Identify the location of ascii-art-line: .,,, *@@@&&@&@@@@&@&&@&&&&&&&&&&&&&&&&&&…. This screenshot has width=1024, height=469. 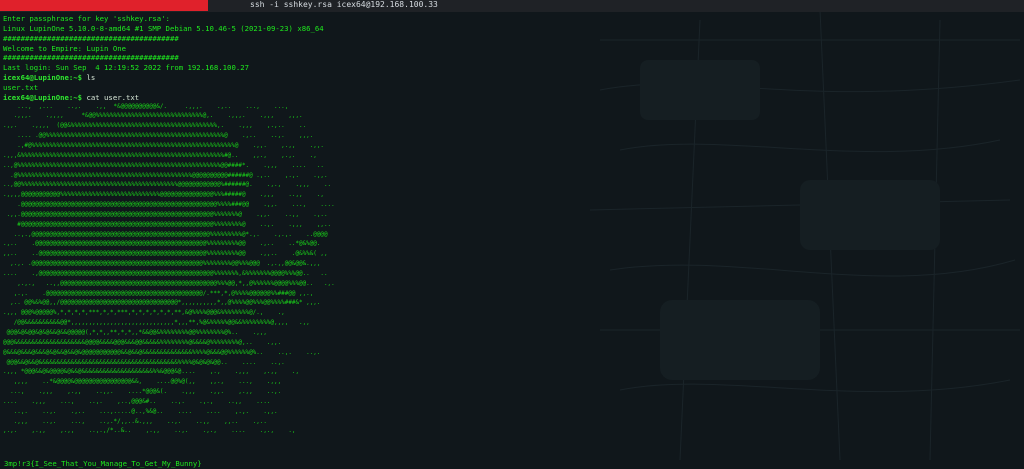
(151, 372).